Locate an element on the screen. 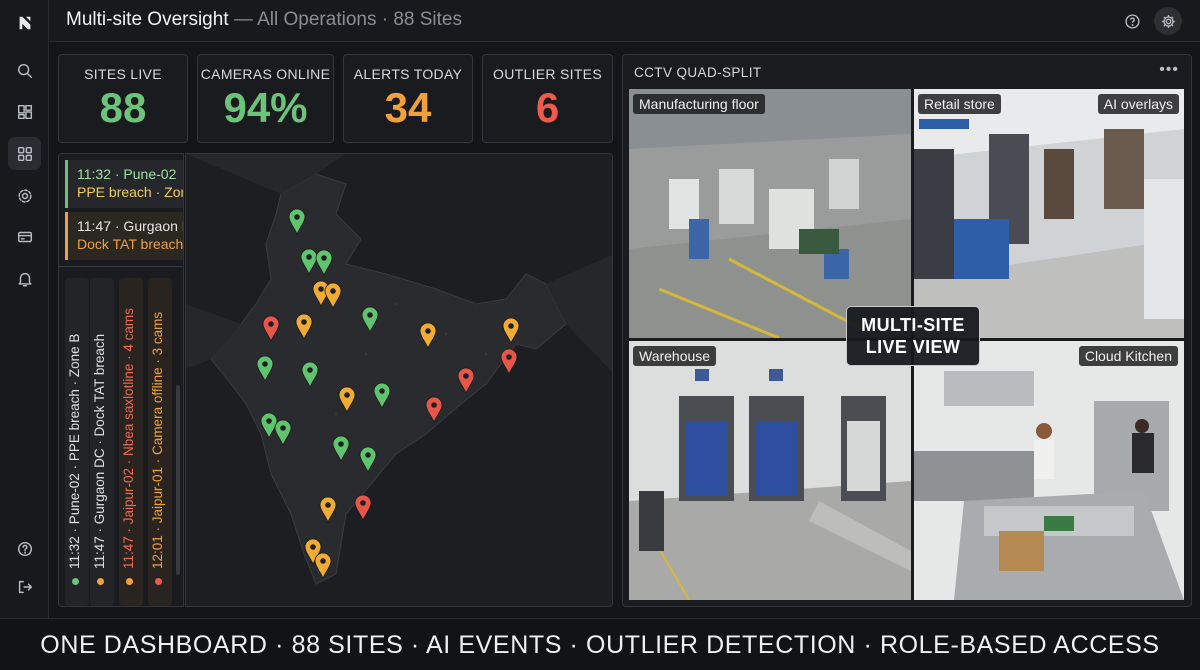 The height and width of the screenshot is (670, 1200). kpi-label: OUTLIER SITES is located at coordinates (547, 74).